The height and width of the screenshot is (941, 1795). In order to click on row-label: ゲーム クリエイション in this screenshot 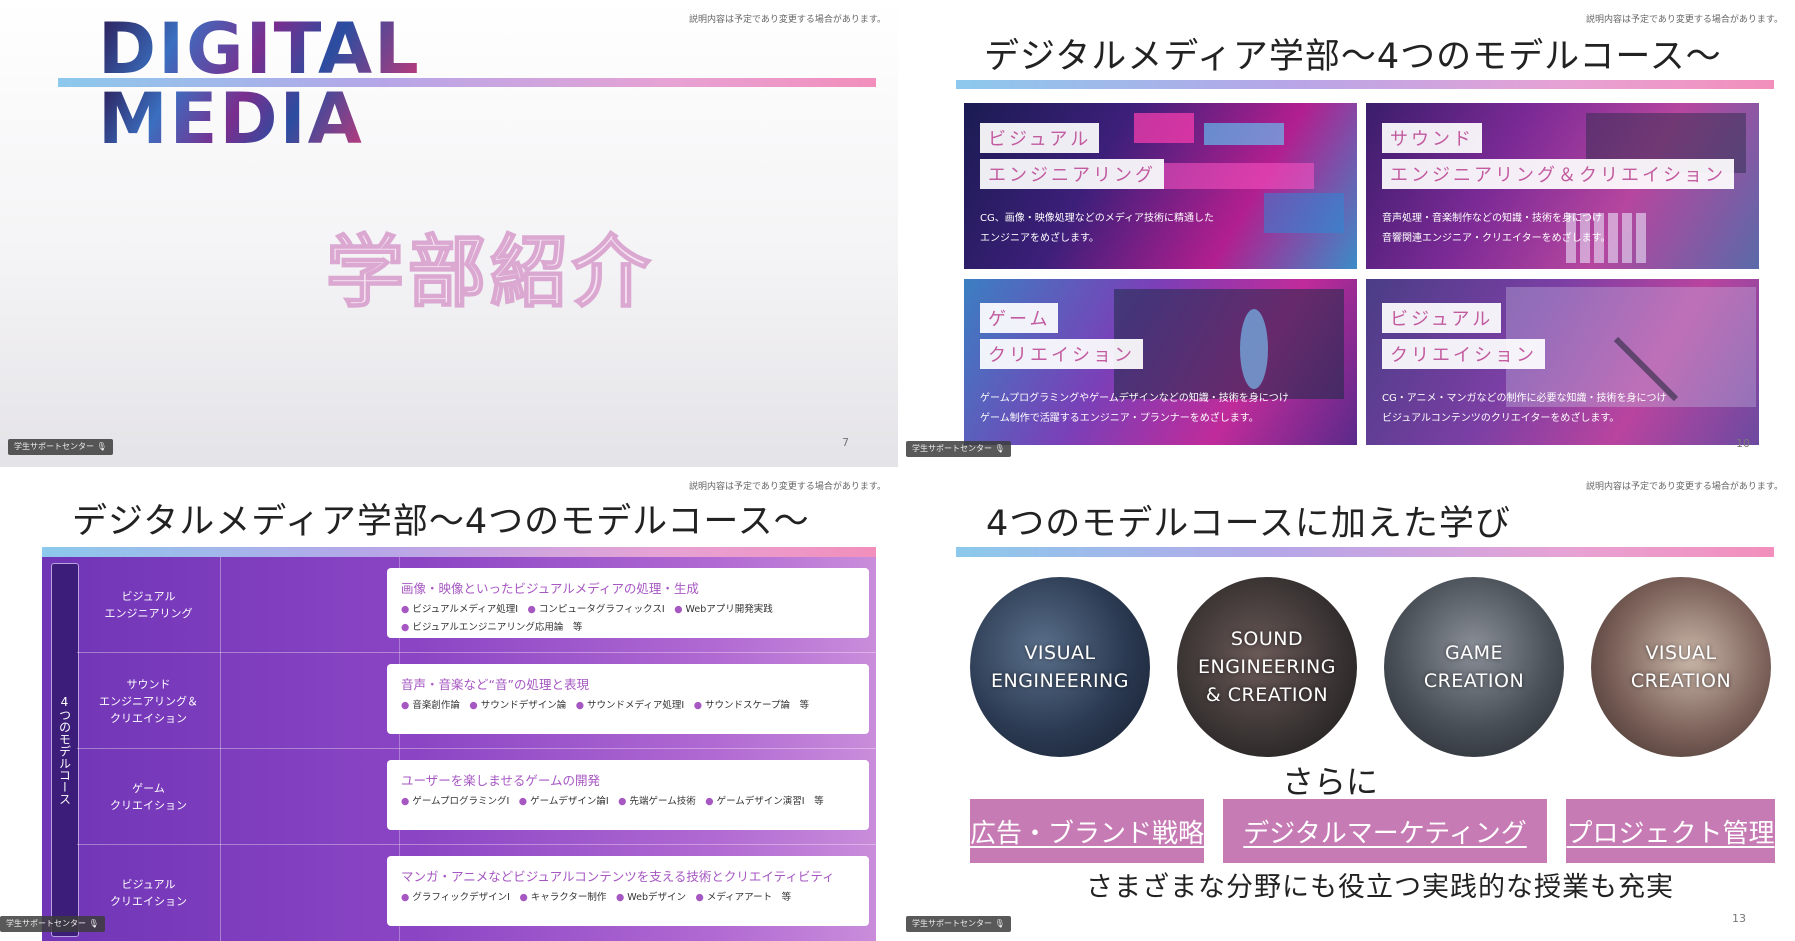, I will do `click(148, 797)`.